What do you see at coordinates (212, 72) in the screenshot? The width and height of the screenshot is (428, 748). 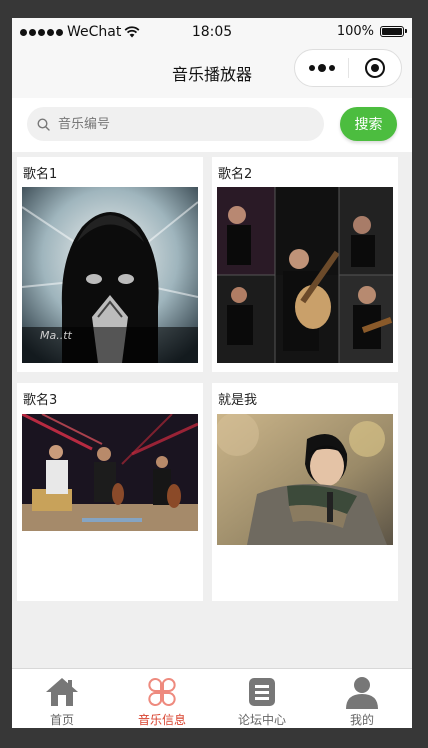 I see `navigation-bar: 音乐播放器` at bounding box center [212, 72].